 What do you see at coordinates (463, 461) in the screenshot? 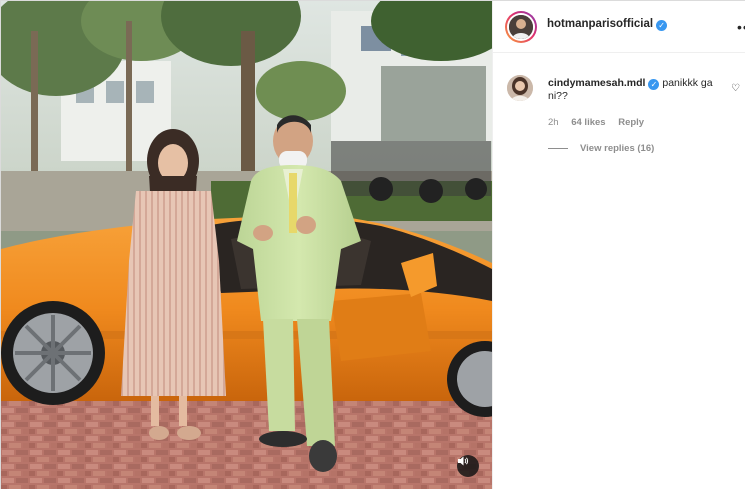
I see `speaker-glyph` at bounding box center [463, 461].